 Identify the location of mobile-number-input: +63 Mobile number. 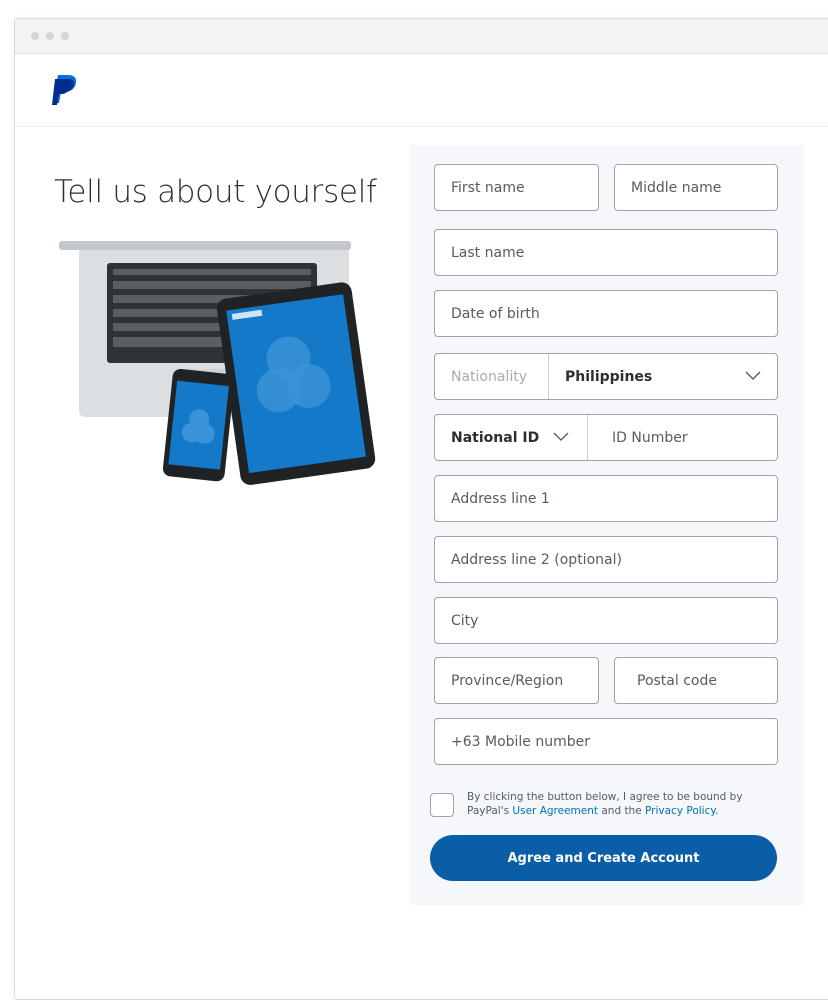
(606, 741).